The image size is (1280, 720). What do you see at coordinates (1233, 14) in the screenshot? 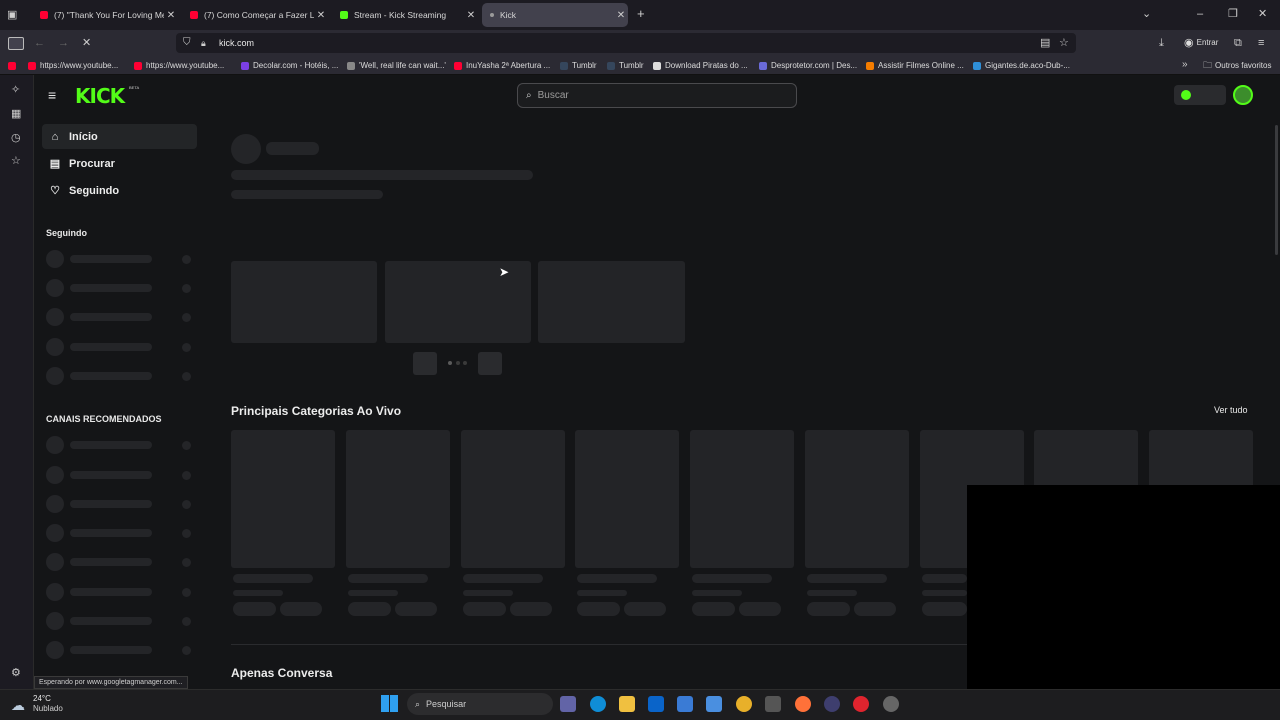
I see `restore-window-icon: ❐` at bounding box center [1233, 14].